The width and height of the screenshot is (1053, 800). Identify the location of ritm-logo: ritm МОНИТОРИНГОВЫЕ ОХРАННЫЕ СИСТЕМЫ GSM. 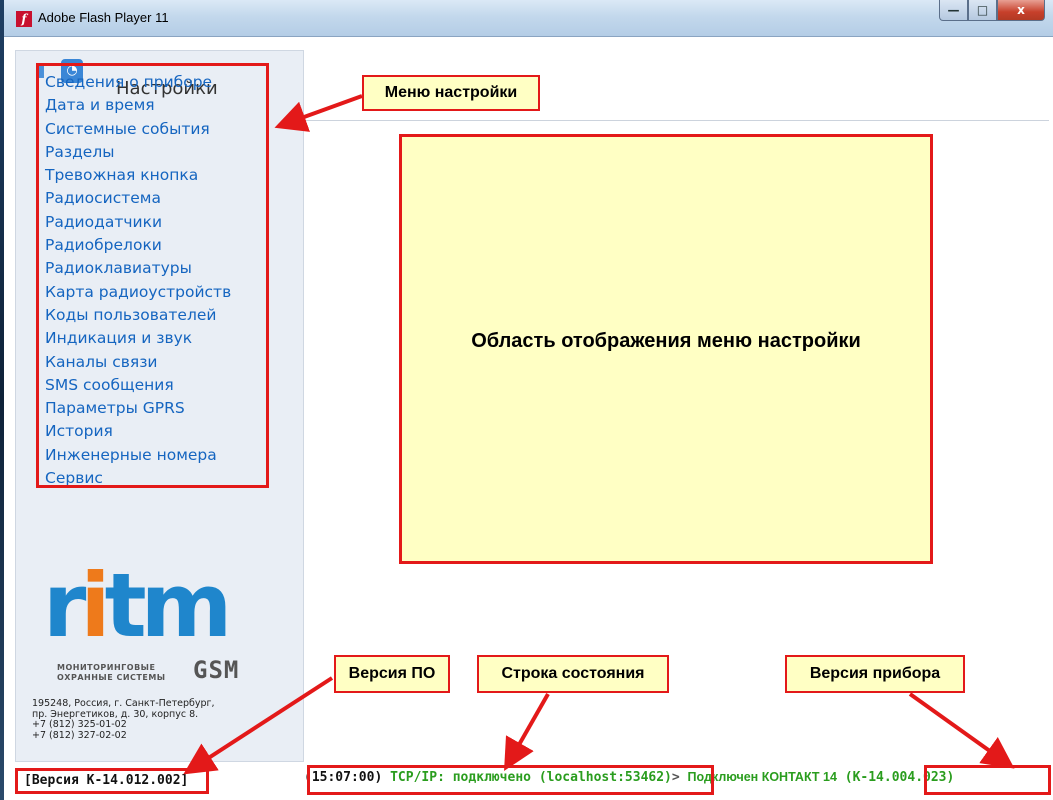
(140, 619).